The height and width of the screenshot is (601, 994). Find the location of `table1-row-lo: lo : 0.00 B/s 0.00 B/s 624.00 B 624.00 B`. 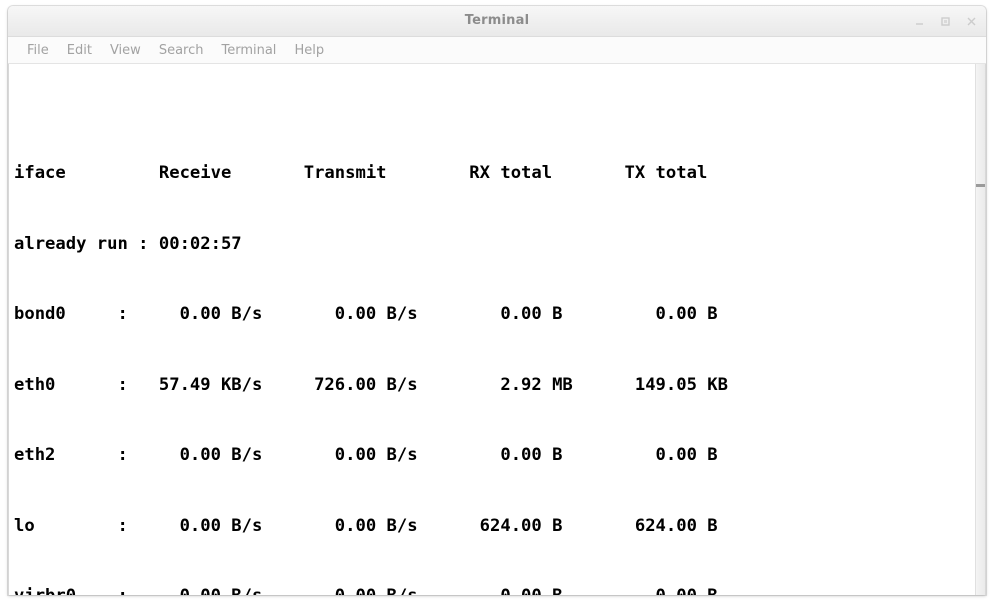

table1-row-lo: lo : 0.00 B/s 0.00 B/s 624.00 B 624.00 B is located at coordinates (366, 525).